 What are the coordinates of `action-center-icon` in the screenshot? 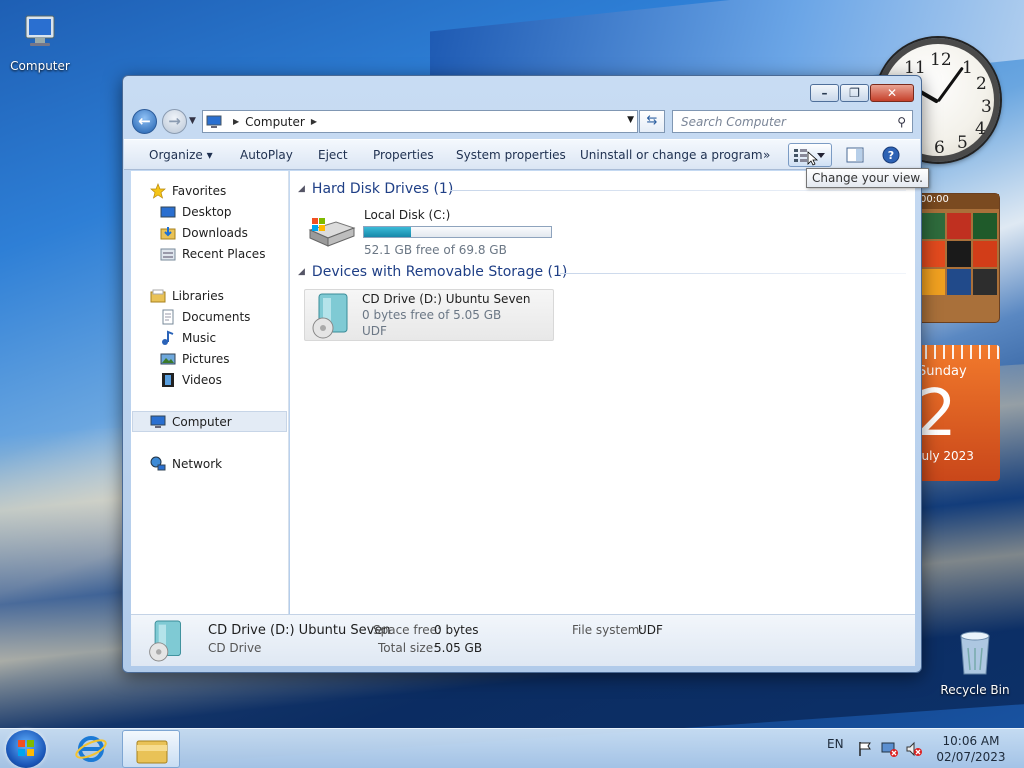 It's located at (865, 750).